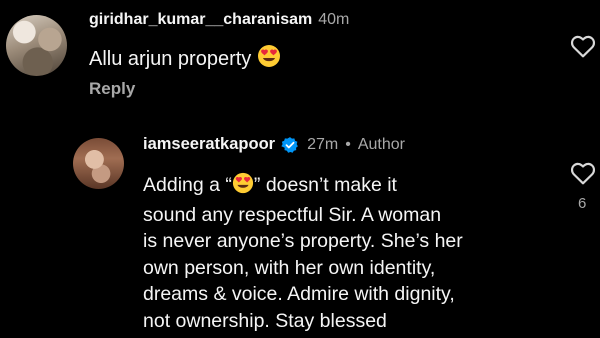 The height and width of the screenshot is (338, 600). Describe the element at coordinates (289, 267) in the screenshot. I see `comment-line: own person, with her own identity,` at that location.